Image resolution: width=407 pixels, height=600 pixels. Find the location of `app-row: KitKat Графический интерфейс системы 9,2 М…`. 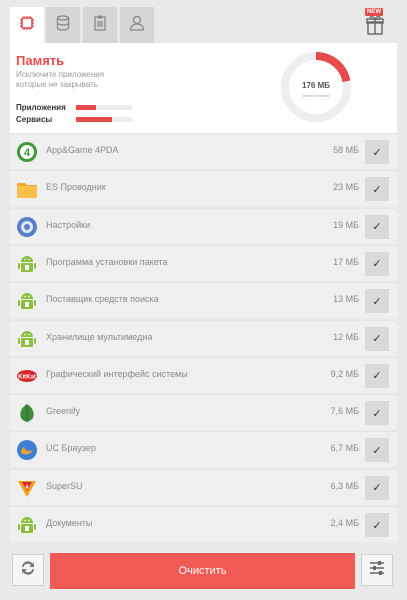

app-row: KitKat Графический интерфейс системы 9,2 М… is located at coordinates (203, 374).